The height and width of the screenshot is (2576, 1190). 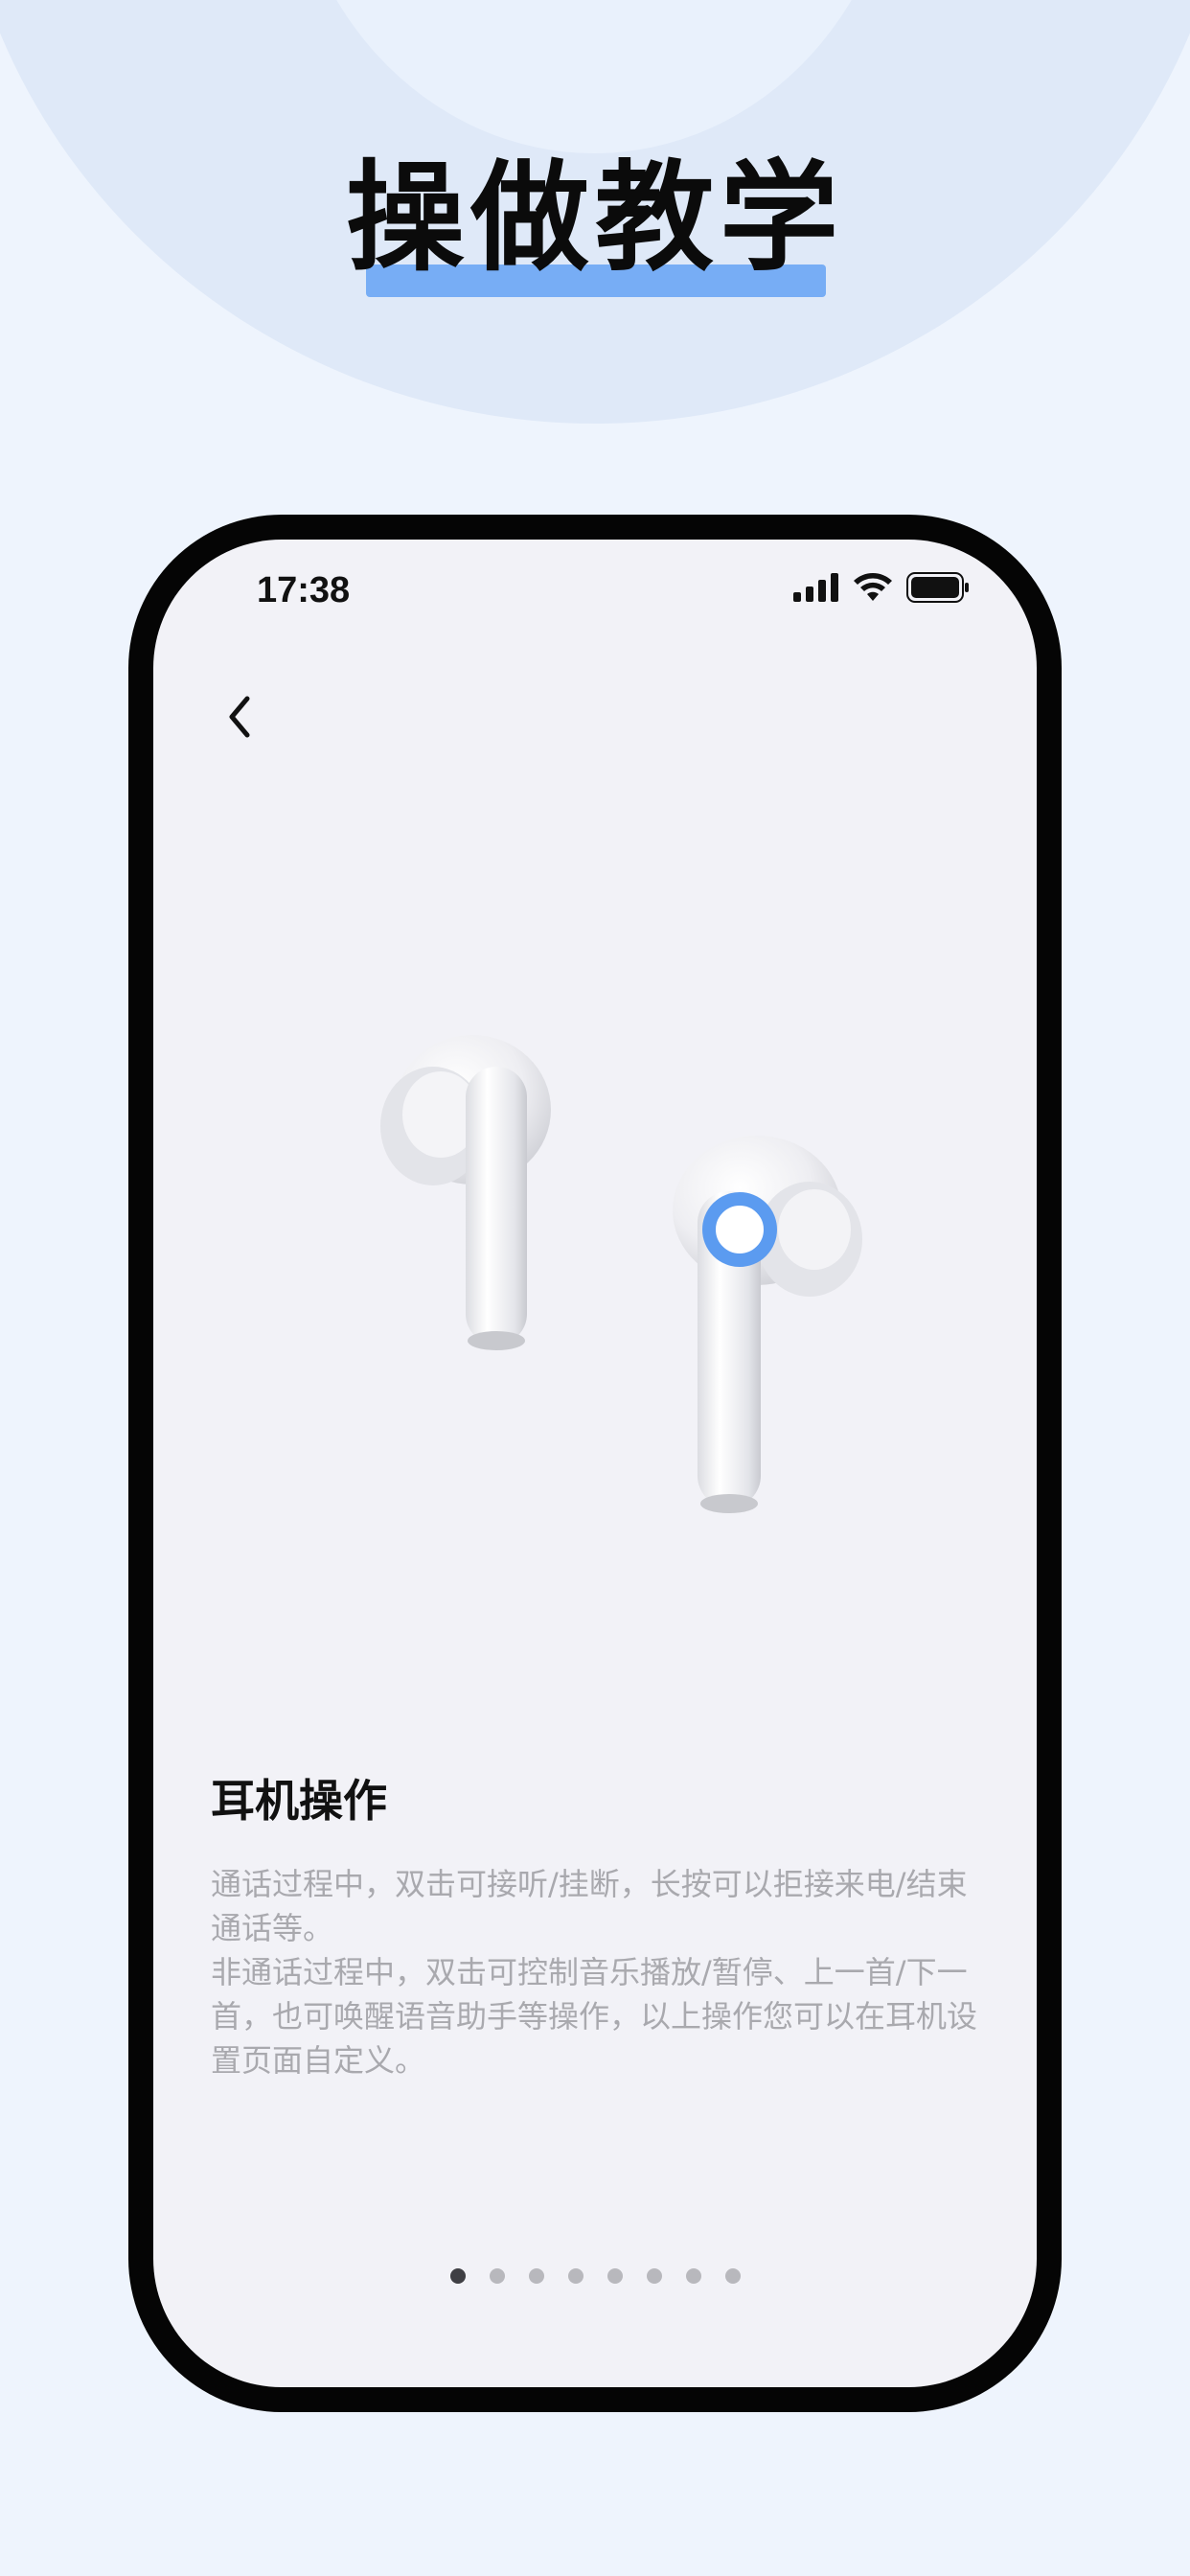 I want to click on page-title: 操做教学, so click(x=594, y=219).